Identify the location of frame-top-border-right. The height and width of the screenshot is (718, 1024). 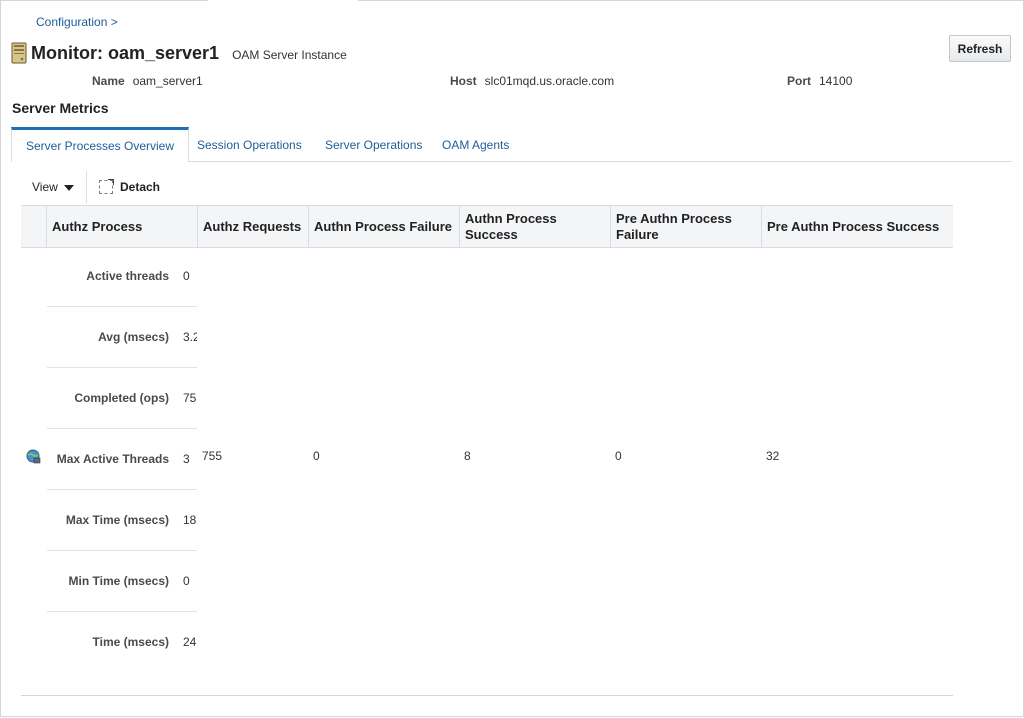
(691, 0).